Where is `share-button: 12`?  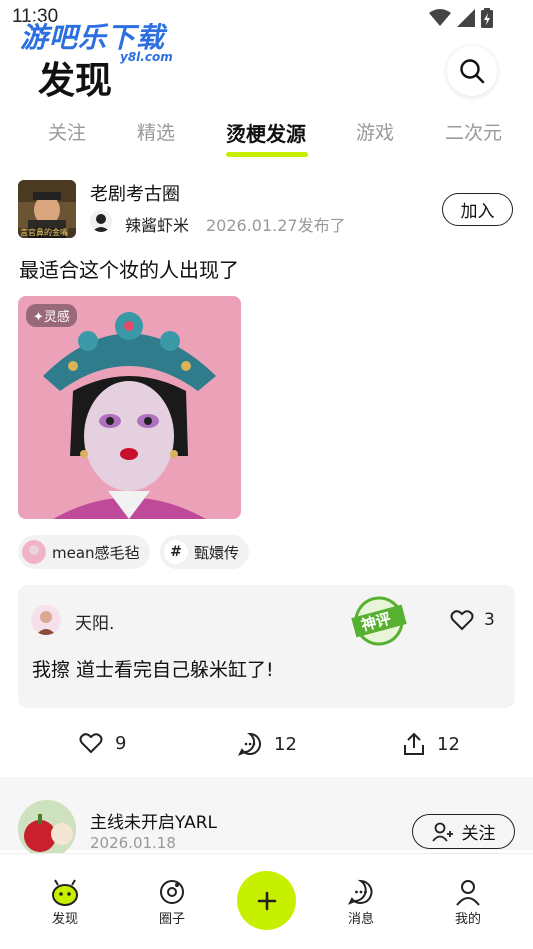
share-button: 12 is located at coordinates (431, 744).